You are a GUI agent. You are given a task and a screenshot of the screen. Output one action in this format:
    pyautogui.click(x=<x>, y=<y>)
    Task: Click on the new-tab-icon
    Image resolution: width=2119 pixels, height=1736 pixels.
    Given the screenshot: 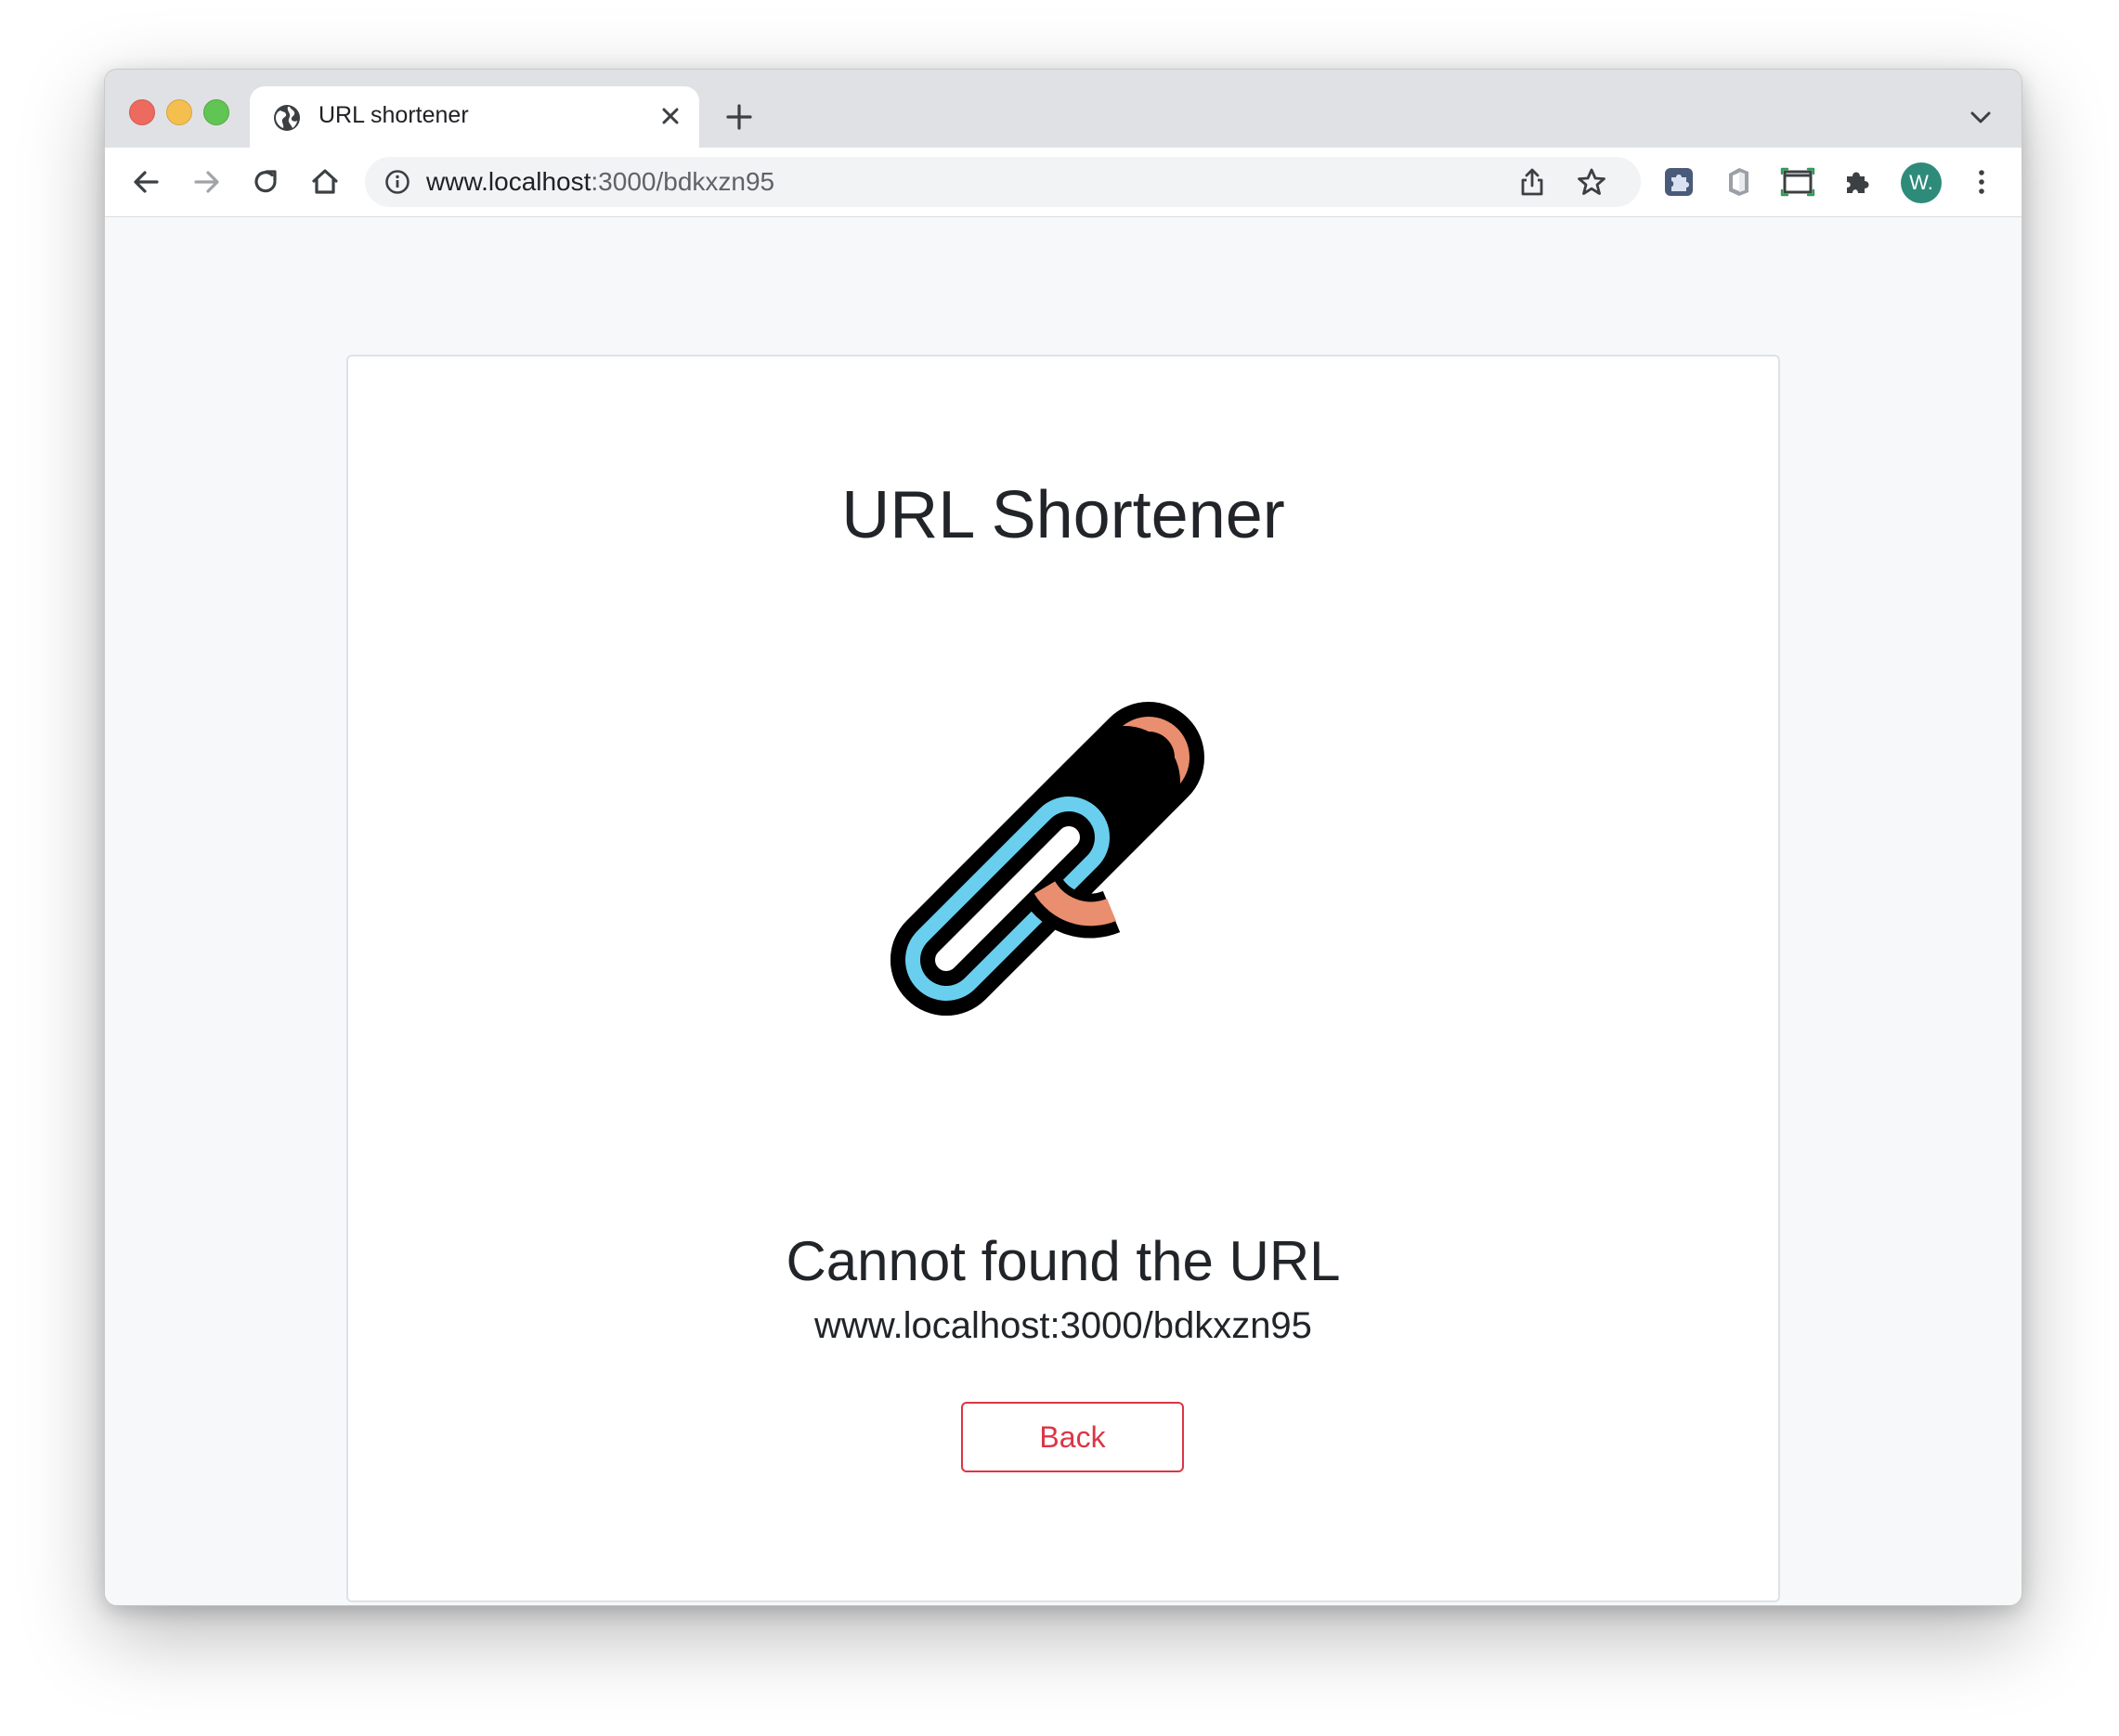 What is the action you would take?
    pyautogui.click(x=739, y=117)
    